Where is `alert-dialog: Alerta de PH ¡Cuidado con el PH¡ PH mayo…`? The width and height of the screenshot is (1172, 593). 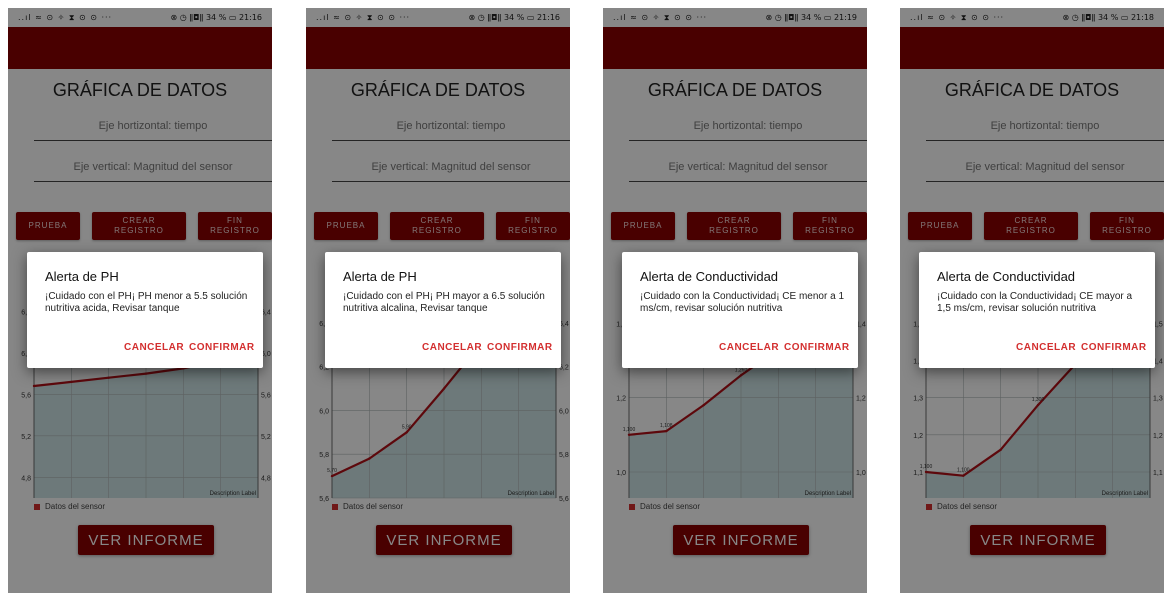 alert-dialog: Alerta de PH ¡Cuidado con el PH¡ PH mayo… is located at coordinates (443, 310).